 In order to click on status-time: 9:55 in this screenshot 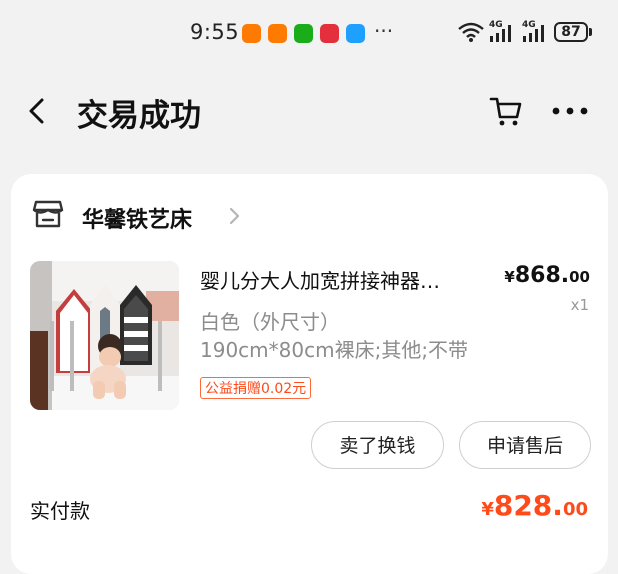, I will do `click(215, 32)`.